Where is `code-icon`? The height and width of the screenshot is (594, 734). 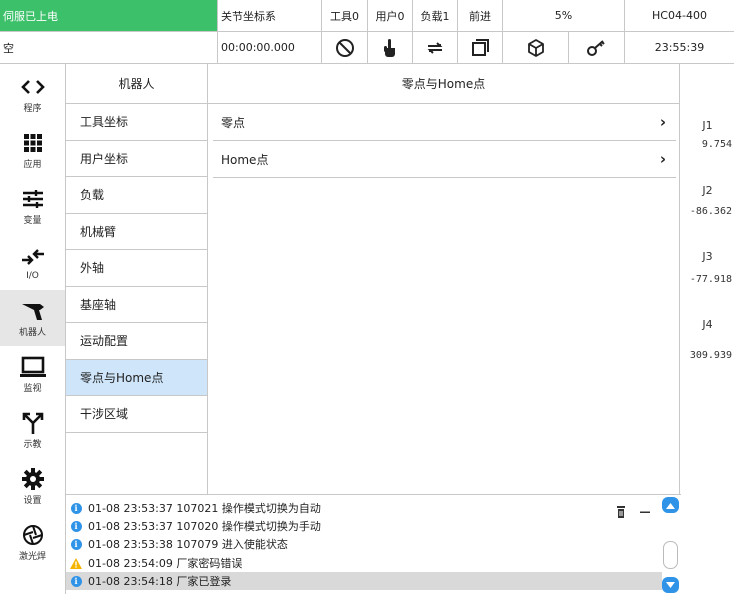 code-icon is located at coordinates (33, 87).